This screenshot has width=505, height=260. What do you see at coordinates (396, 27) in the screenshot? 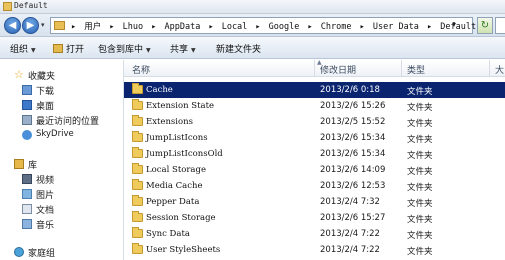
I see `breadcrumb-item: User Data` at bounding box center [396, 27].